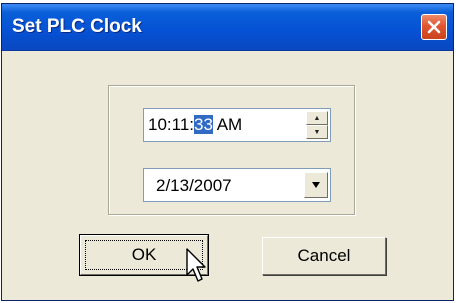 The height and width of the screenshot is (303, 456). I want to click on time-hours-minutes: 10:11:, so click(171, 124).